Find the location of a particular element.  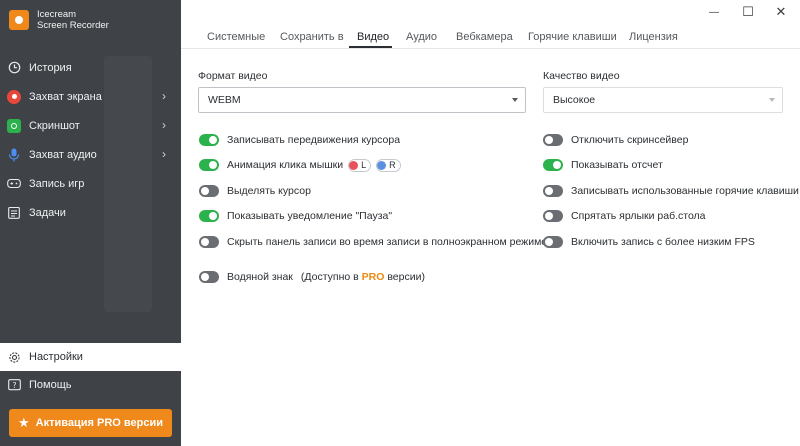

maximize-icon: ☐ is located at coordinates (748, 11).